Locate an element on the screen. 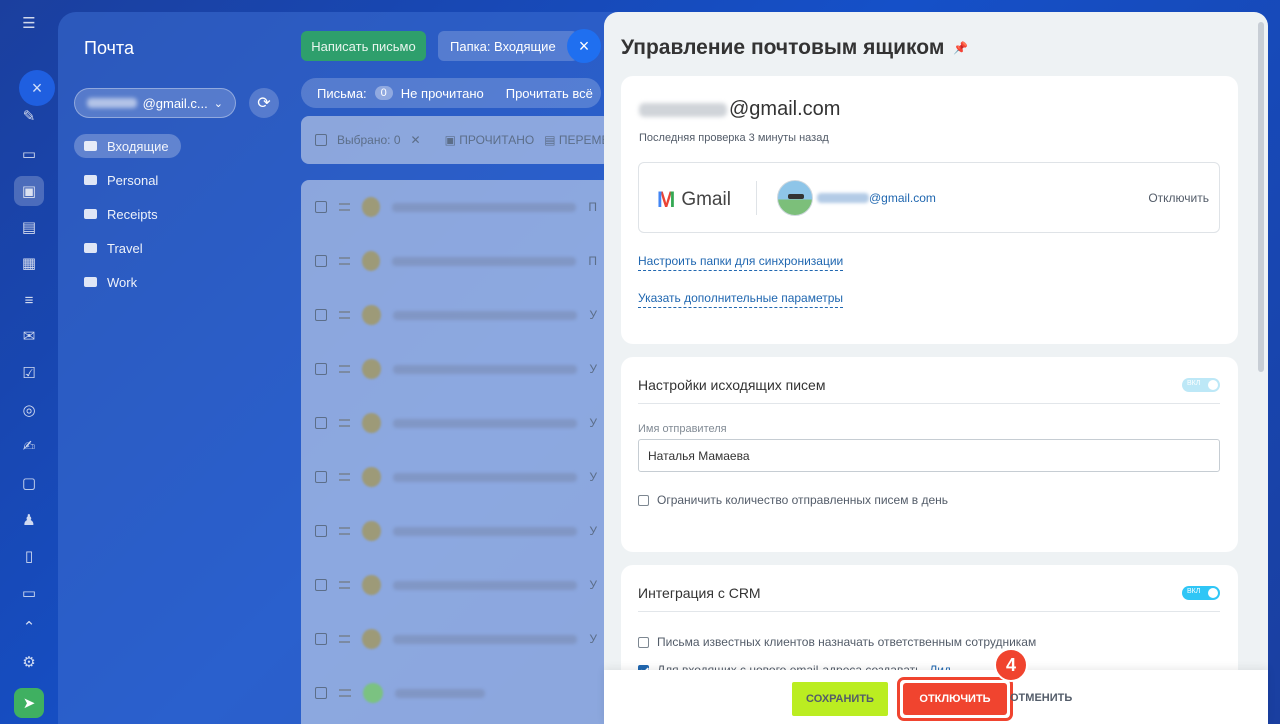  folder-label: Receipts is located at coordinates (132, 214).